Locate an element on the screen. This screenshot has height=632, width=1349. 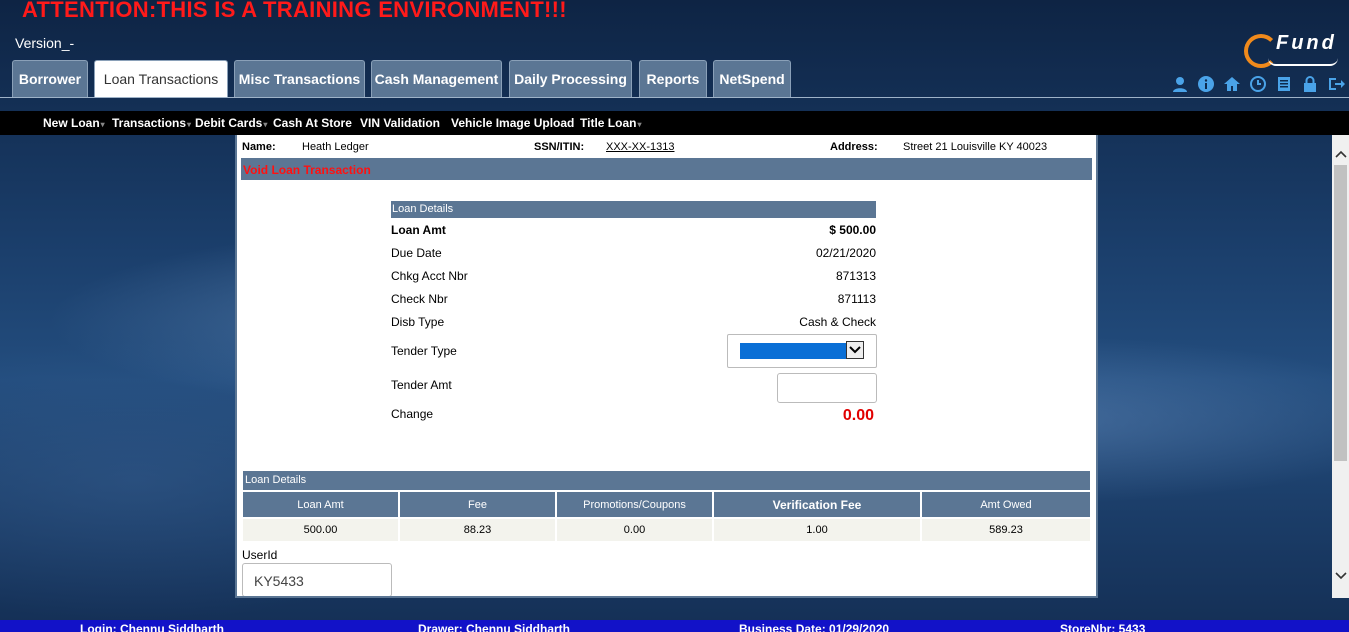
tab-daily-processing: Daily Processing is located at coordinates (570, 78).